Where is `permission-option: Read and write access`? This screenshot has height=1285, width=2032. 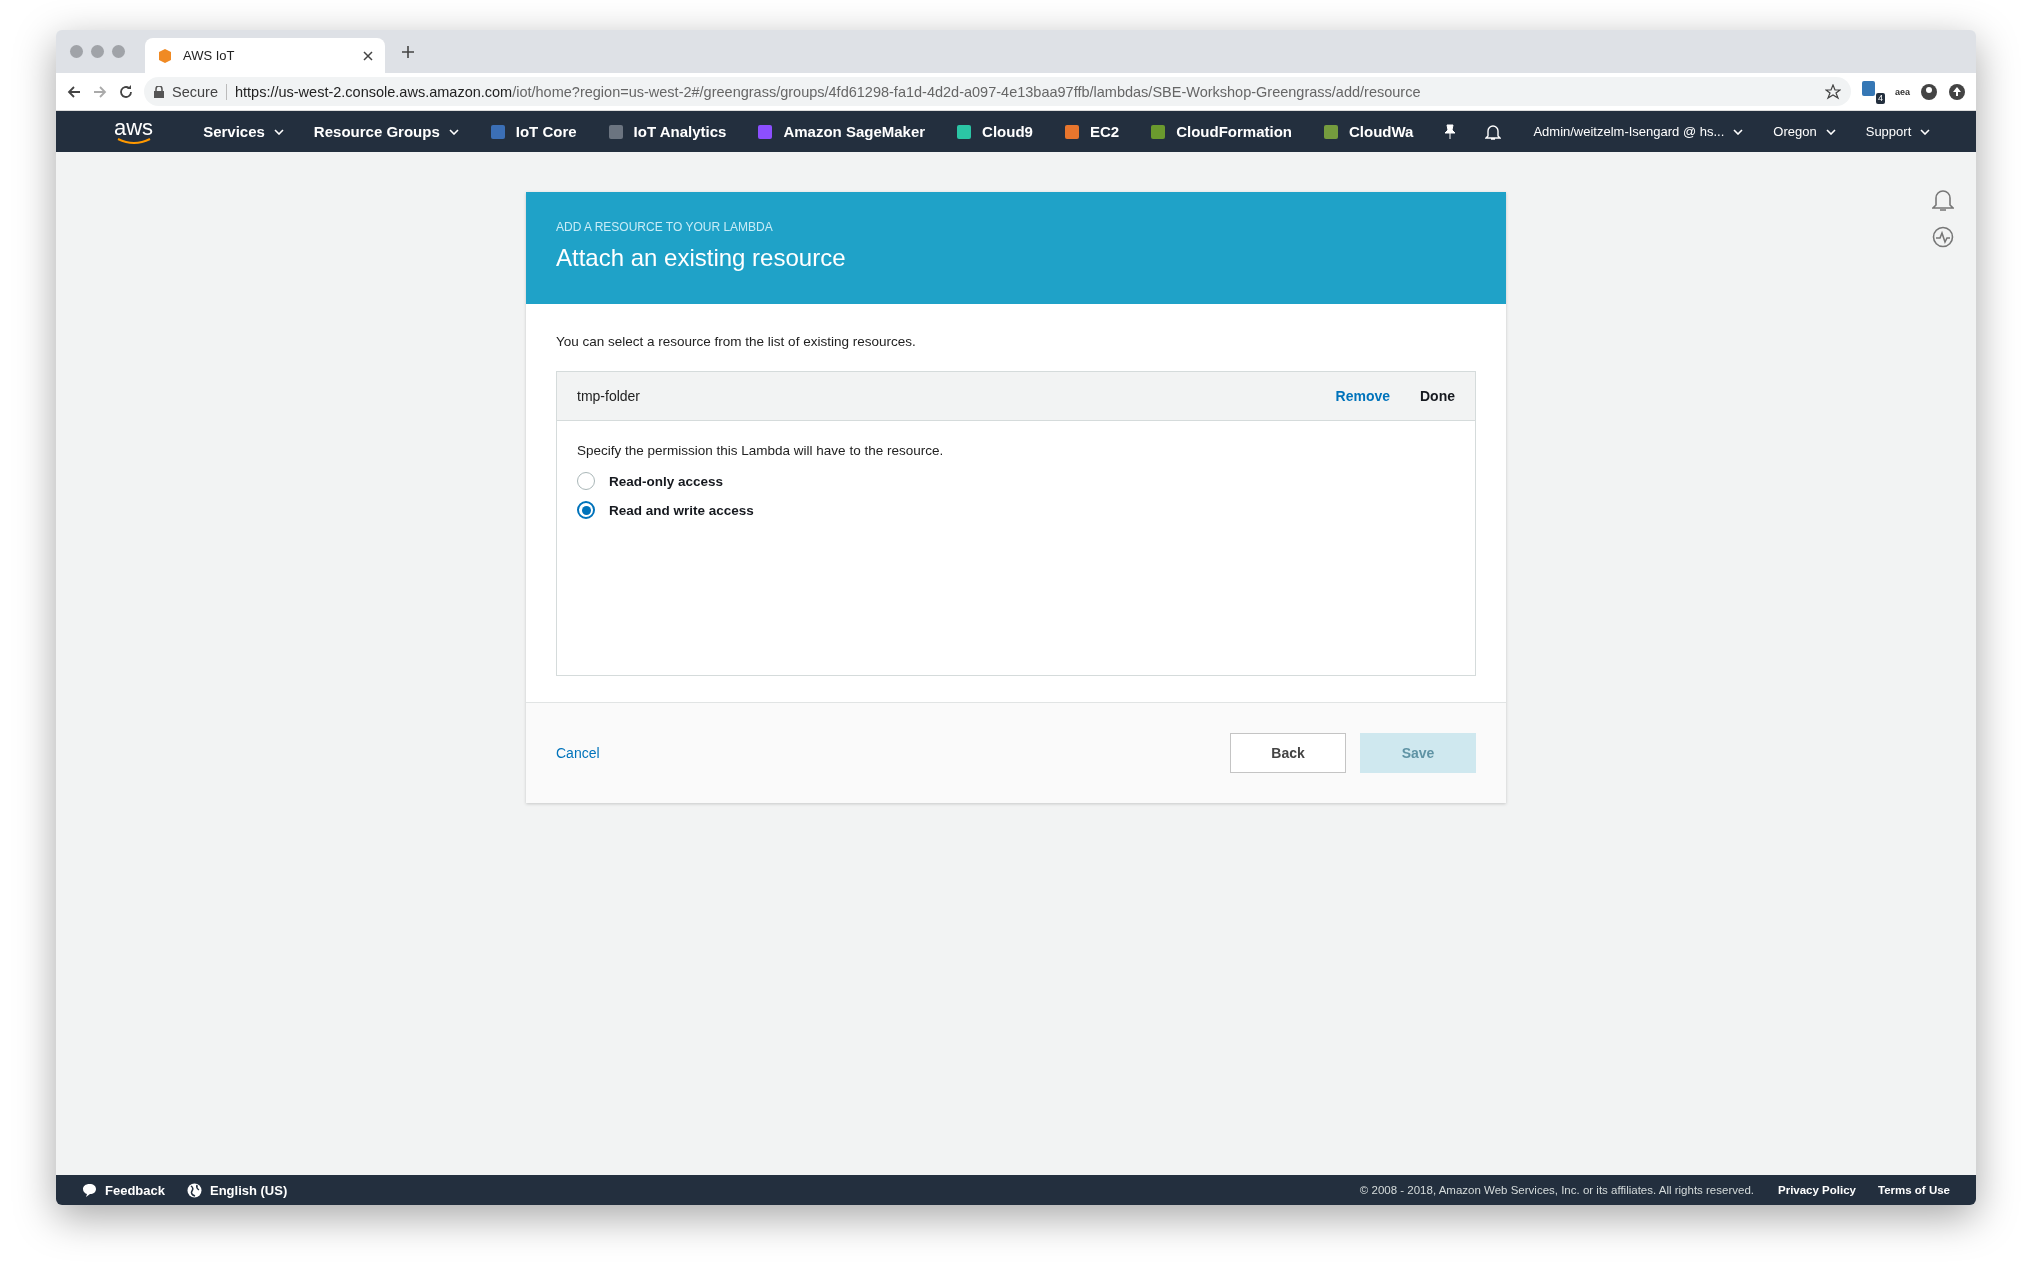 permission-option: Read and write access is located at coordinates (1016, 510).